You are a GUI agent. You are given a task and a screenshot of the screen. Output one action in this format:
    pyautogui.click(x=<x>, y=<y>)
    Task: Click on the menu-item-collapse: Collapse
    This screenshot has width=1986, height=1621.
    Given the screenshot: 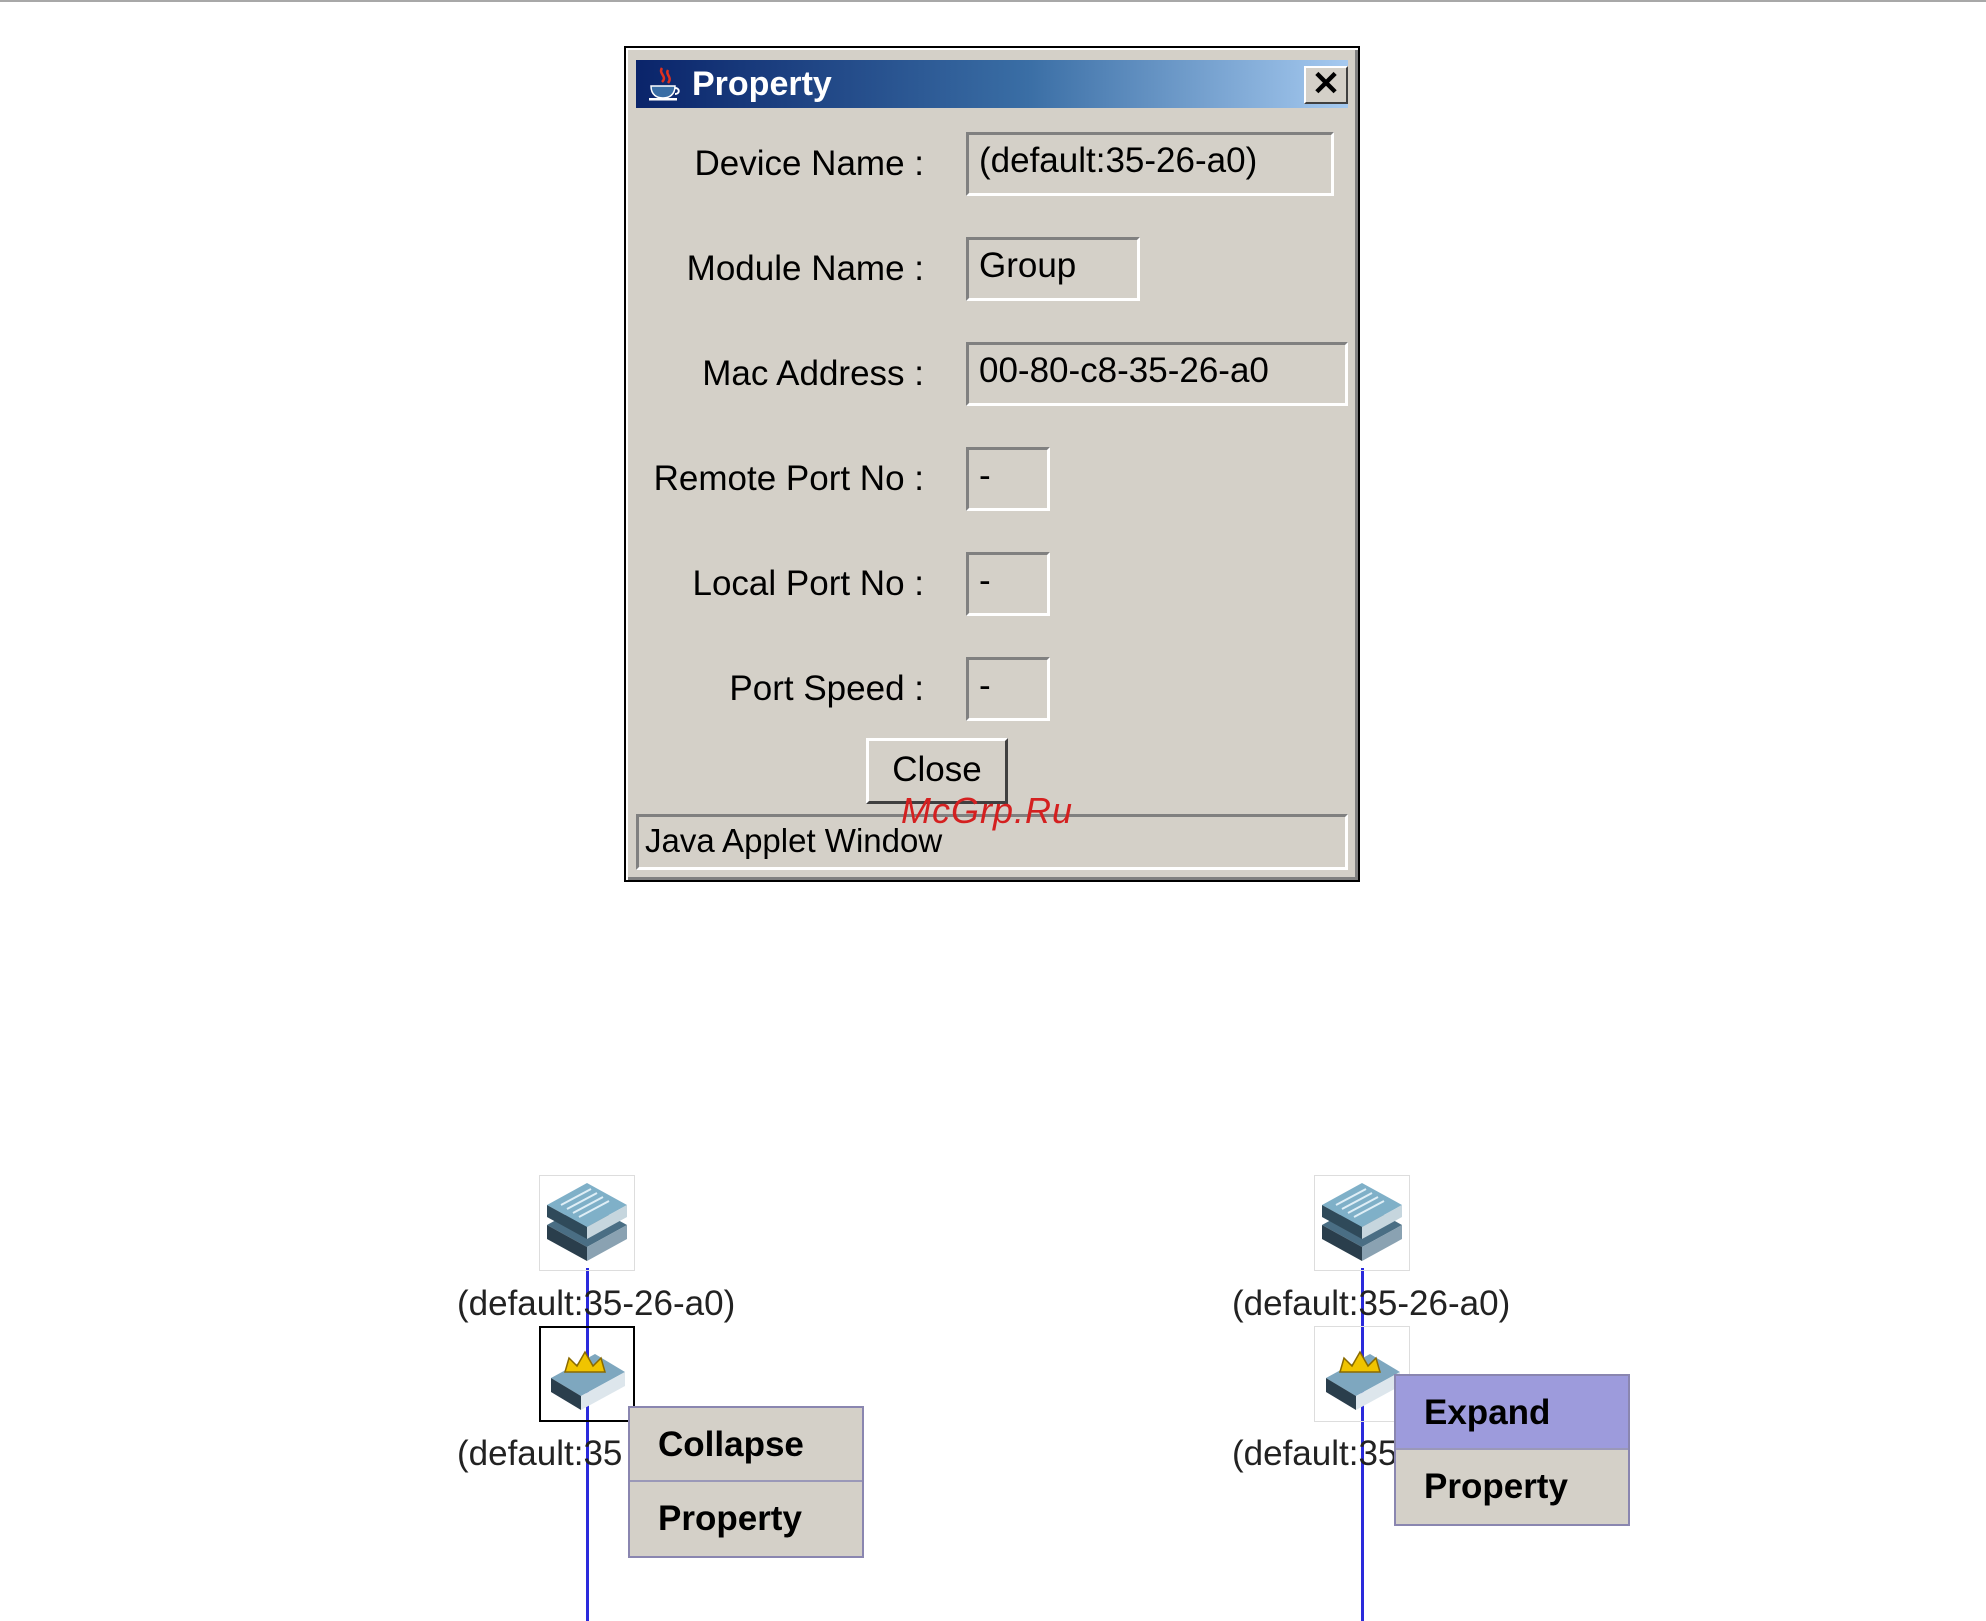 What is the action you would take?
    pyautogui.click(x=746, y=1445)
    